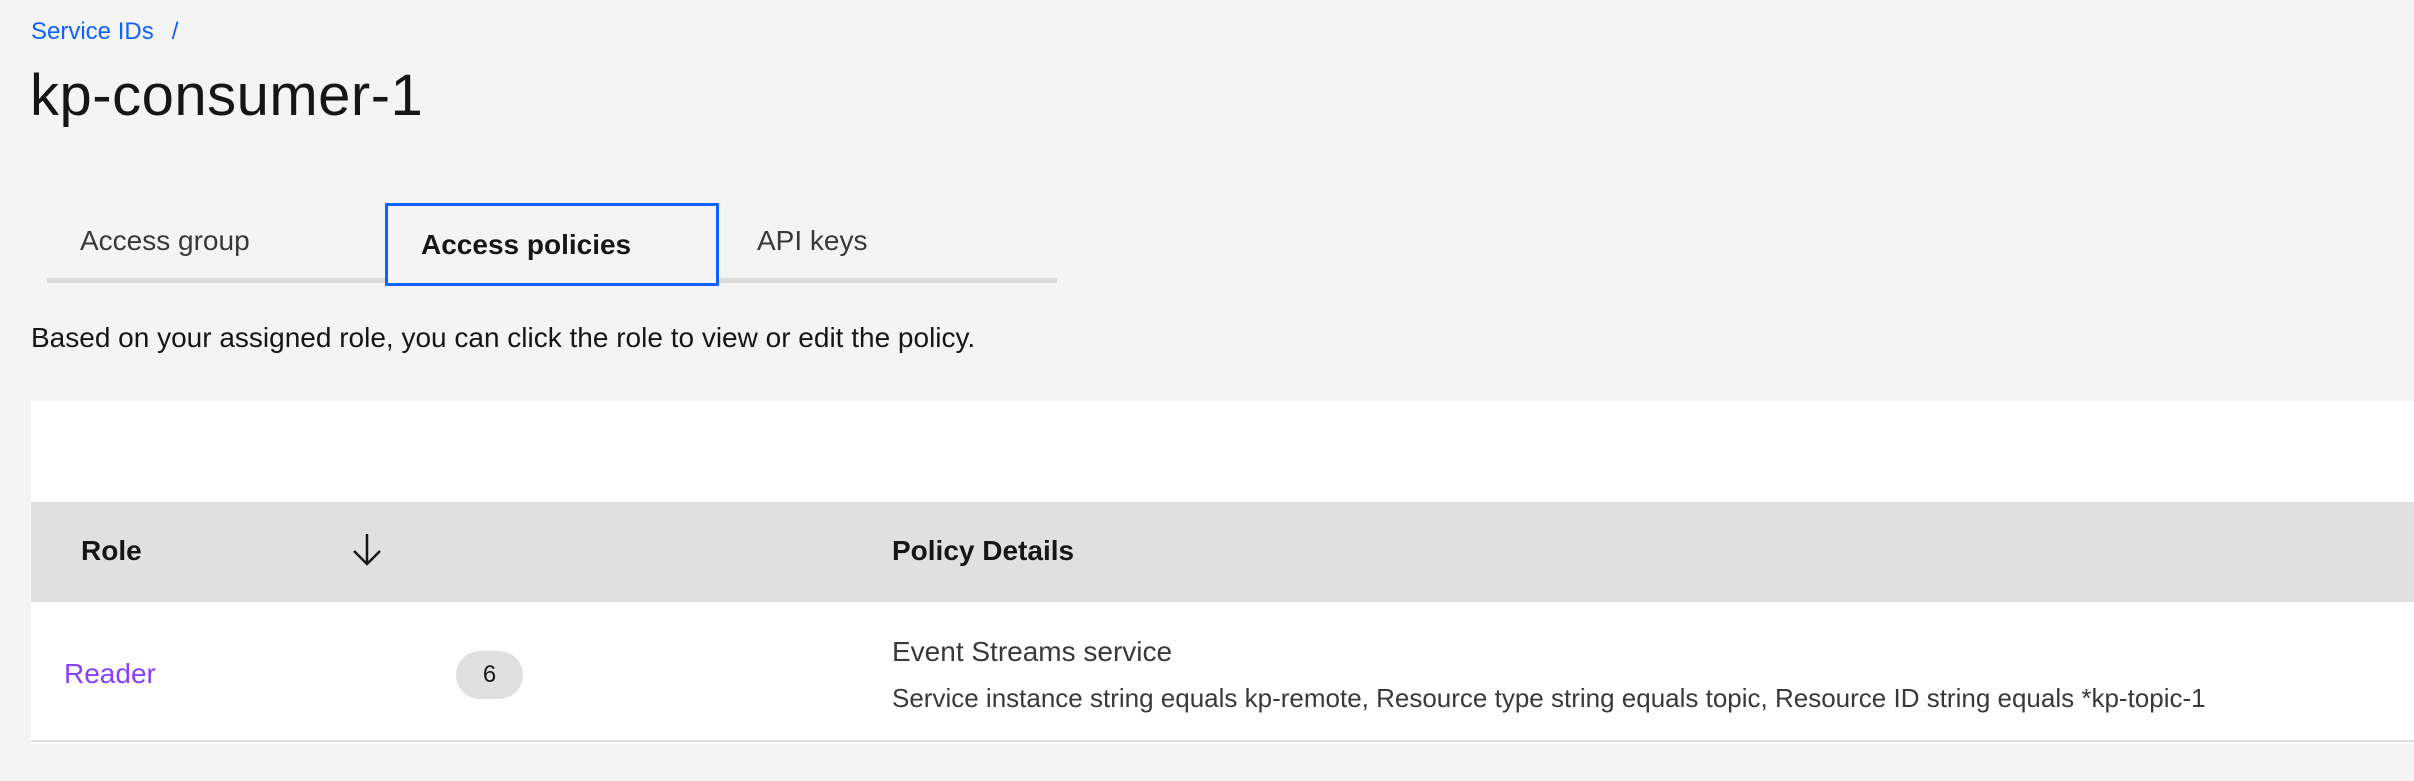 This screenshot has width=2414, height=781. I want to click on tab-list: Access group Access policies API keys, so click(552, 244).